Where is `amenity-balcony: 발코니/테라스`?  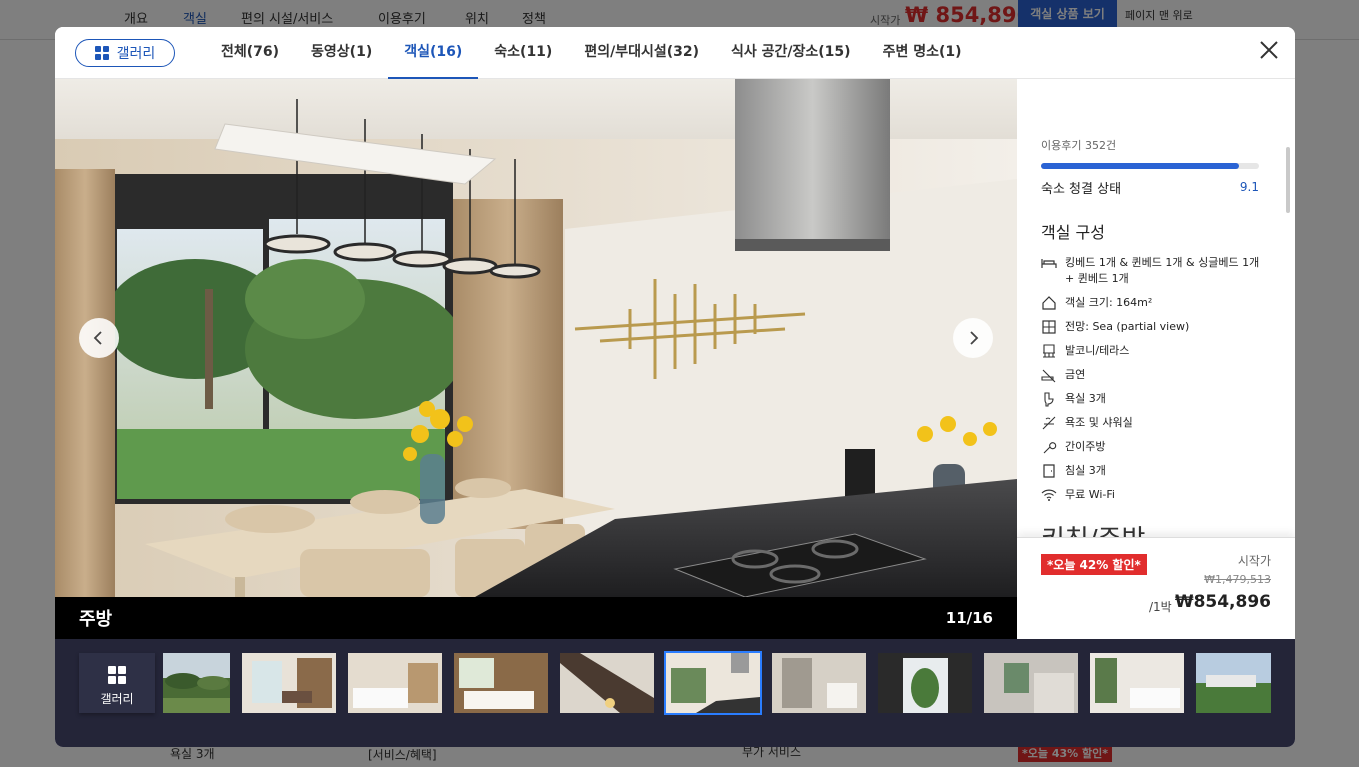
amenity-balcony: 발코니/테라스 is located at coordinates (1156, 351).